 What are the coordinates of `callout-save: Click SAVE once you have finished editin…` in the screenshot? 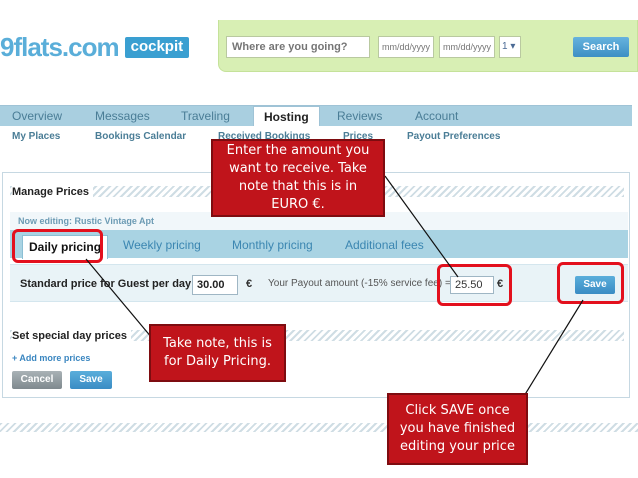 It's located at (457, 429).